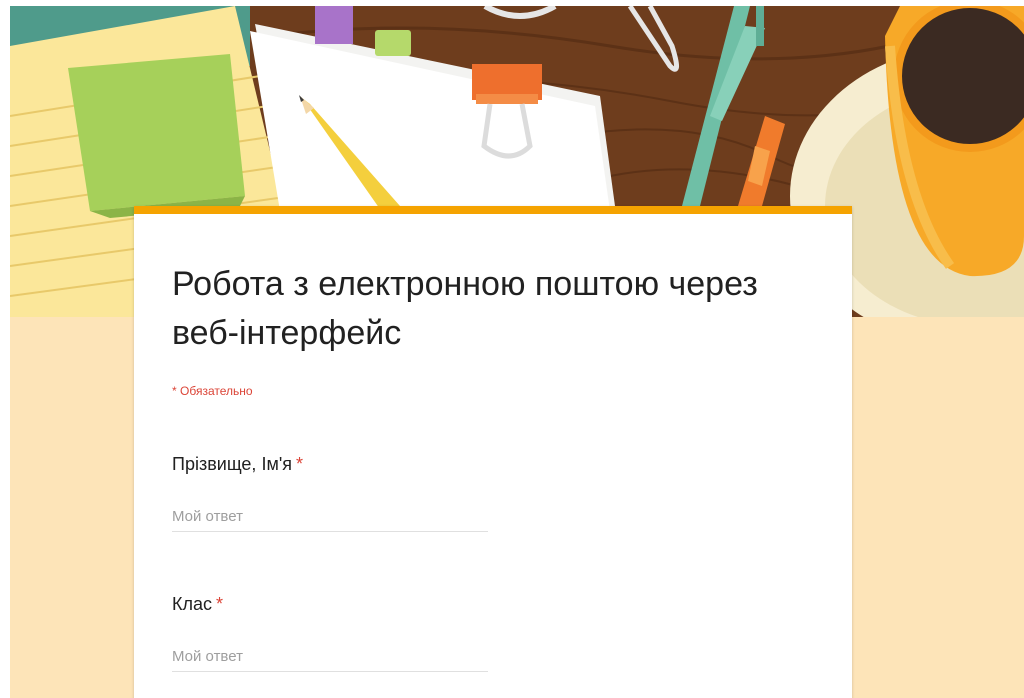 This screenshot has width=1024, height=698. I want to click on surname-name-input, so click(330, 516).